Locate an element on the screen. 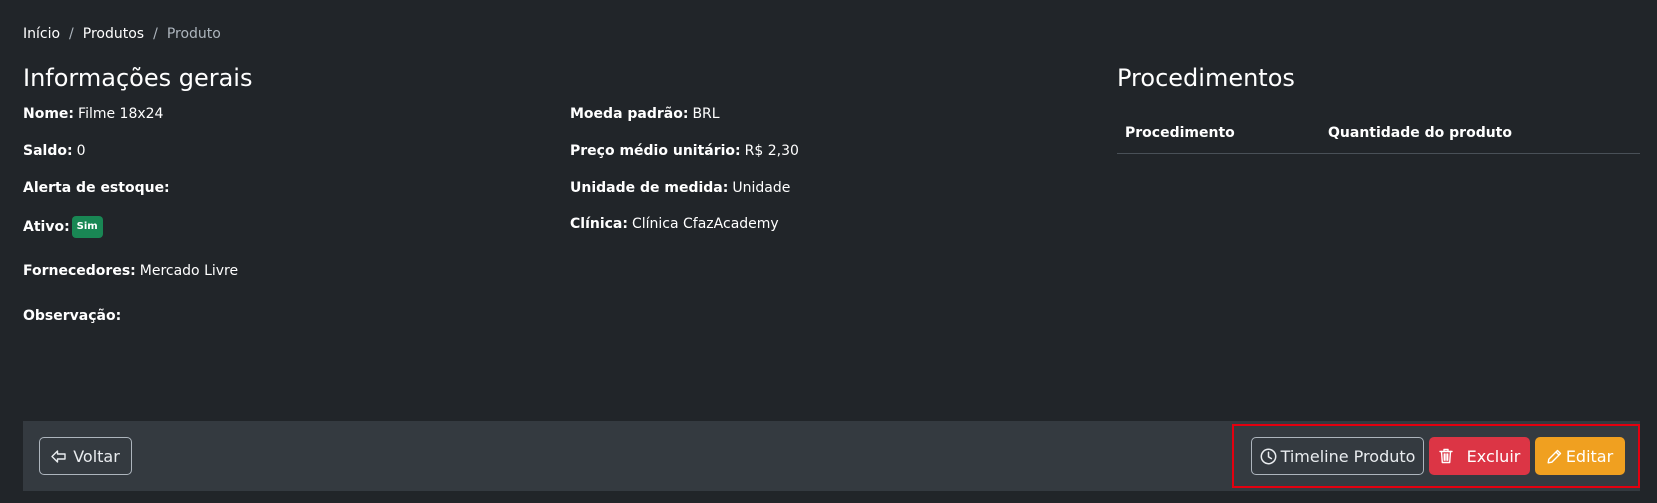 This screenshot has width=1657, height=503. field-label: Preço médio unitário: is located at coordinates (655, 151).